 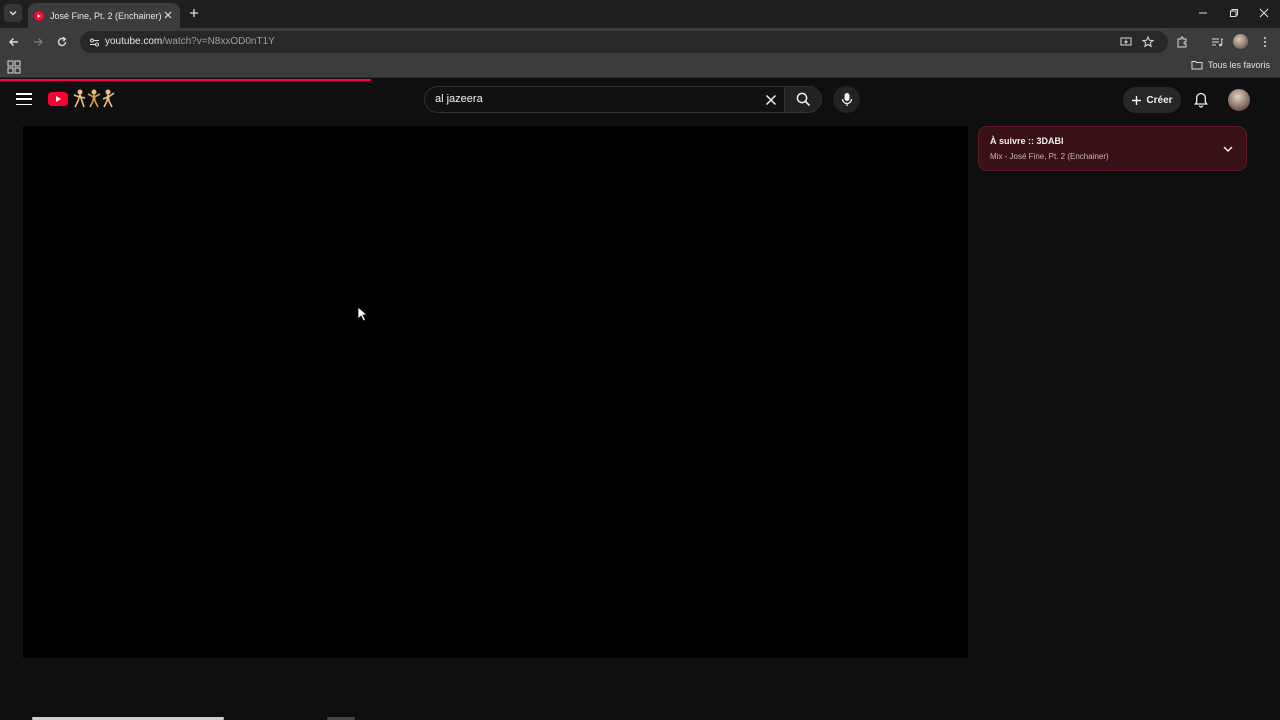 I want to click on bookmarks-bar: Tous les favoris, so click(x=640, y=67).